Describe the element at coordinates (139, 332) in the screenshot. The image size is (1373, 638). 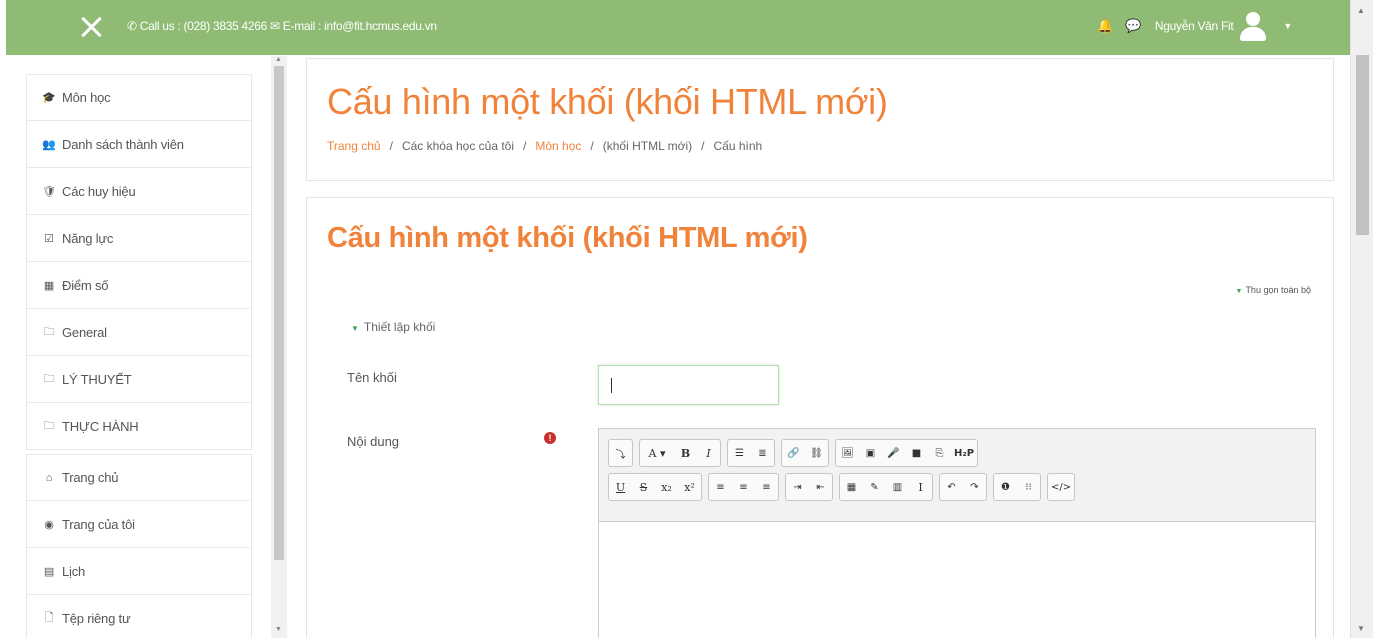
I see `sidebar-item-general: 🗀 General` at that location.